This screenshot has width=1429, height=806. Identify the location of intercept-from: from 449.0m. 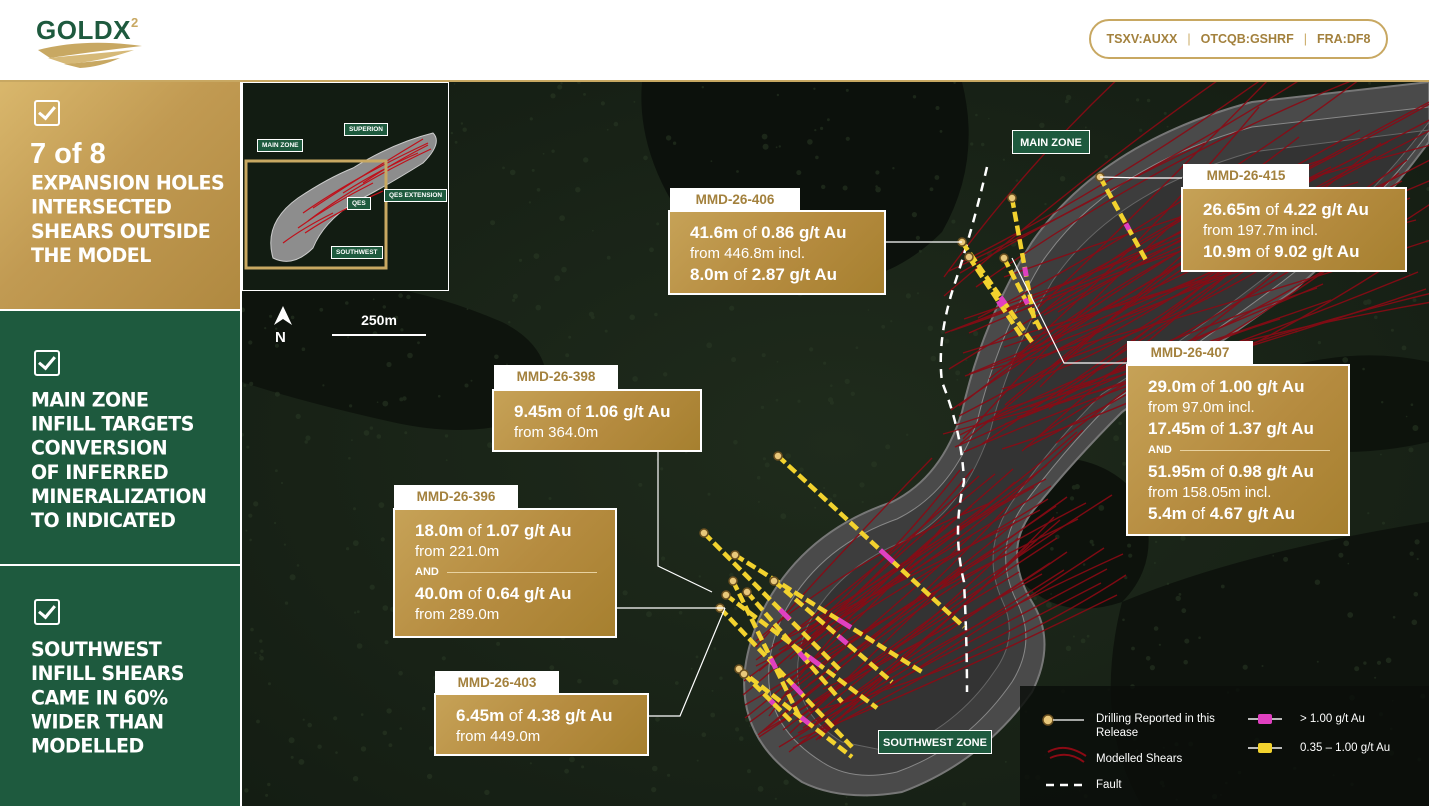
(498, 736).